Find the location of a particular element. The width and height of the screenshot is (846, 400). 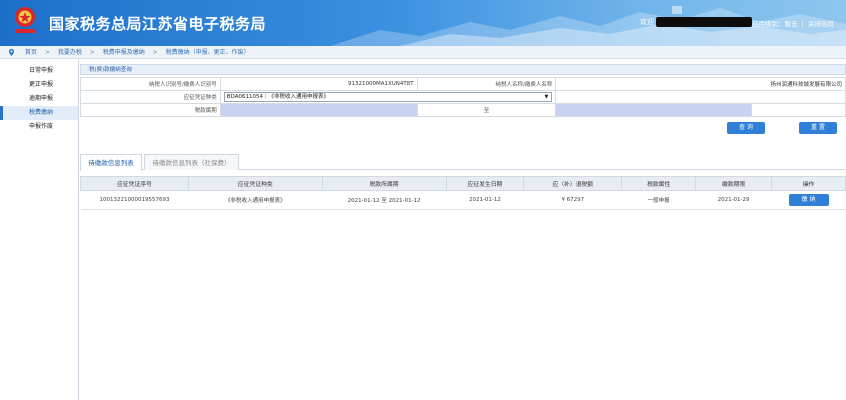

pay-button: 缴 纳 is located at coordinates (808, 200).